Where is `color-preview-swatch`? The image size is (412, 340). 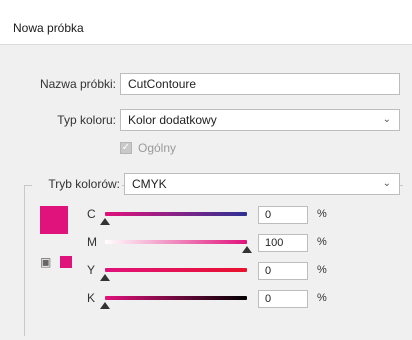 color-preview-swatch is located at coordinates (54, 220).